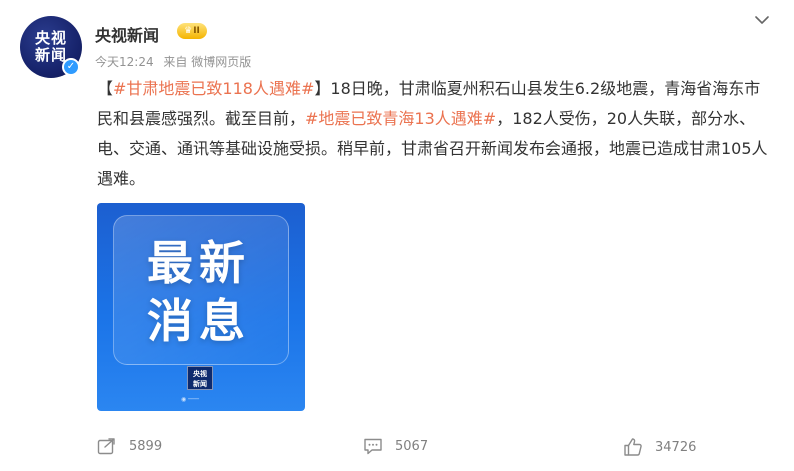  What do you see at coordinates (124, 62) in the screenshot?
I see `post-time: 今天12:24` at bounding box center [124, 62].